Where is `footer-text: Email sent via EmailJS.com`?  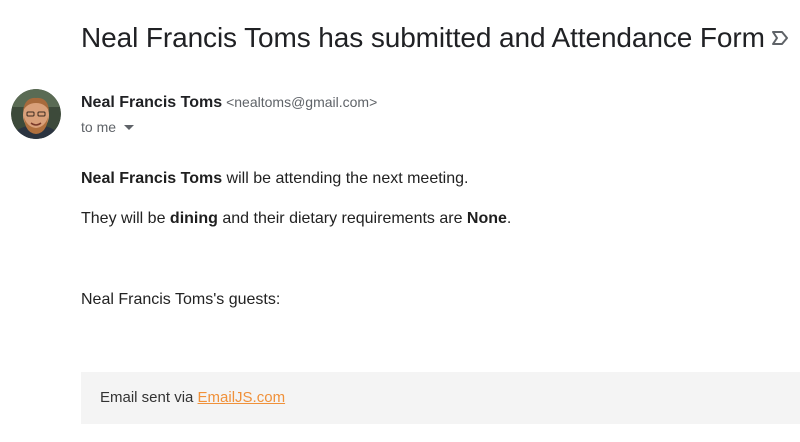
footer-text: Email sent via EmailJS.com is located at coordinates (192, 398).